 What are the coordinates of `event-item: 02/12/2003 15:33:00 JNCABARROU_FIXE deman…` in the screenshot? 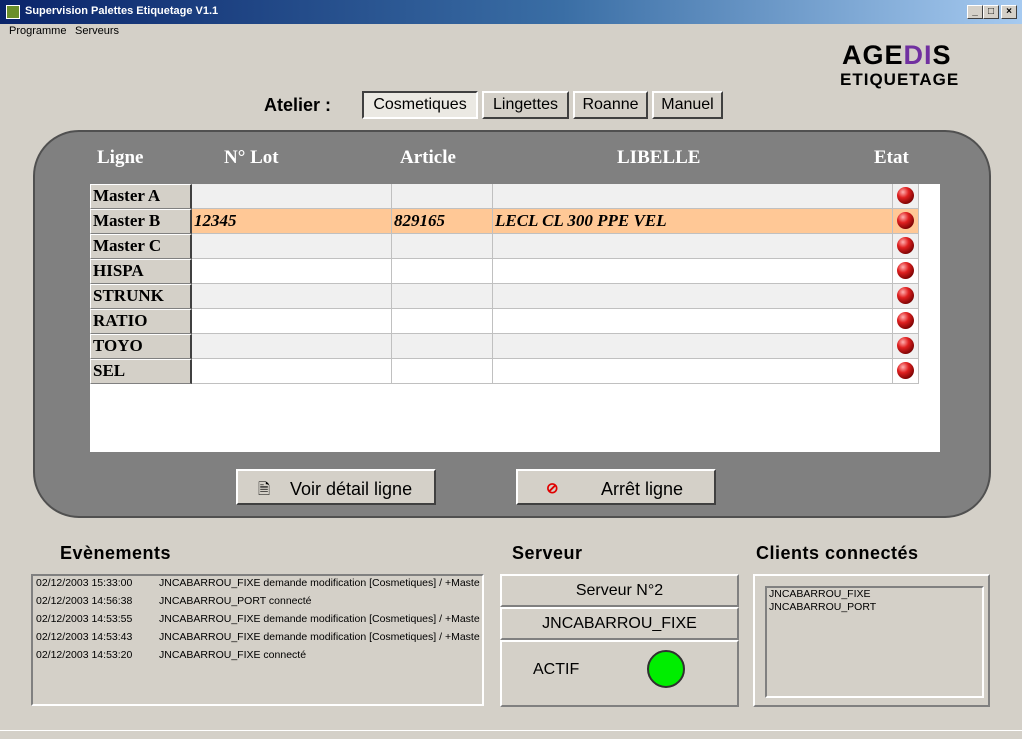 It's located at (258, 584).